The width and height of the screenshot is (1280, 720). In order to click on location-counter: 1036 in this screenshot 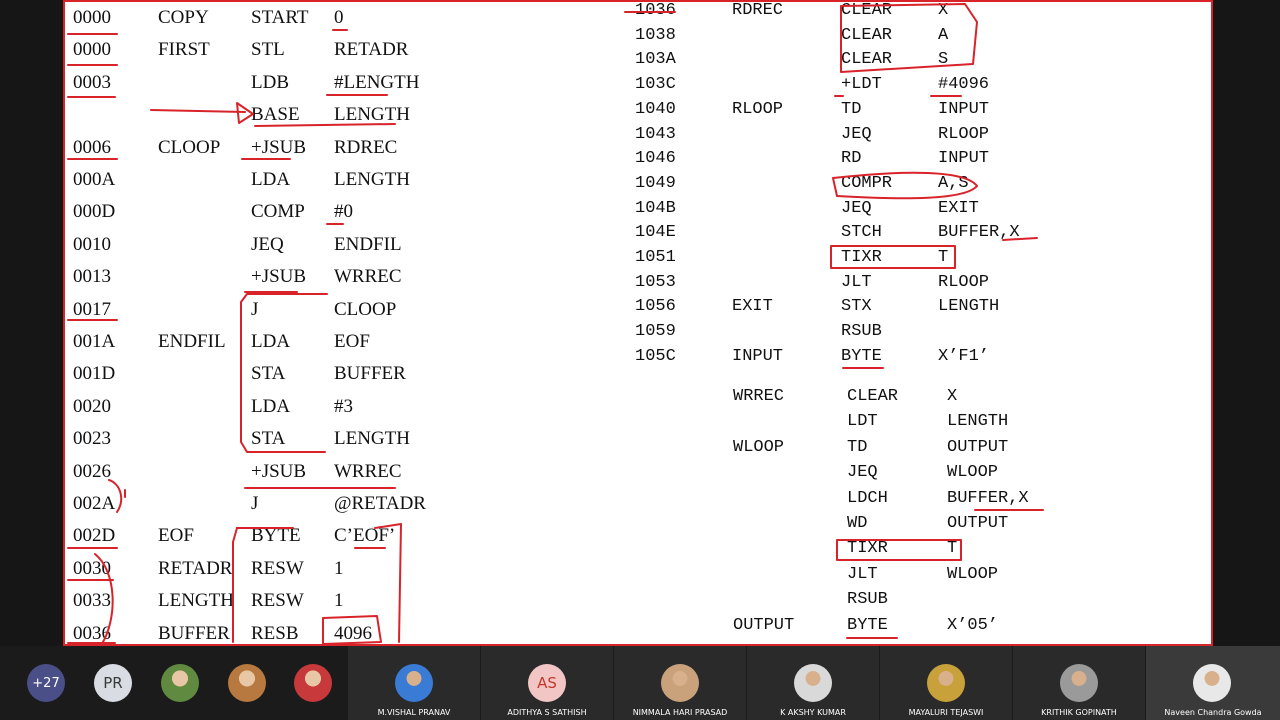, I will do `click(655, 10)`.